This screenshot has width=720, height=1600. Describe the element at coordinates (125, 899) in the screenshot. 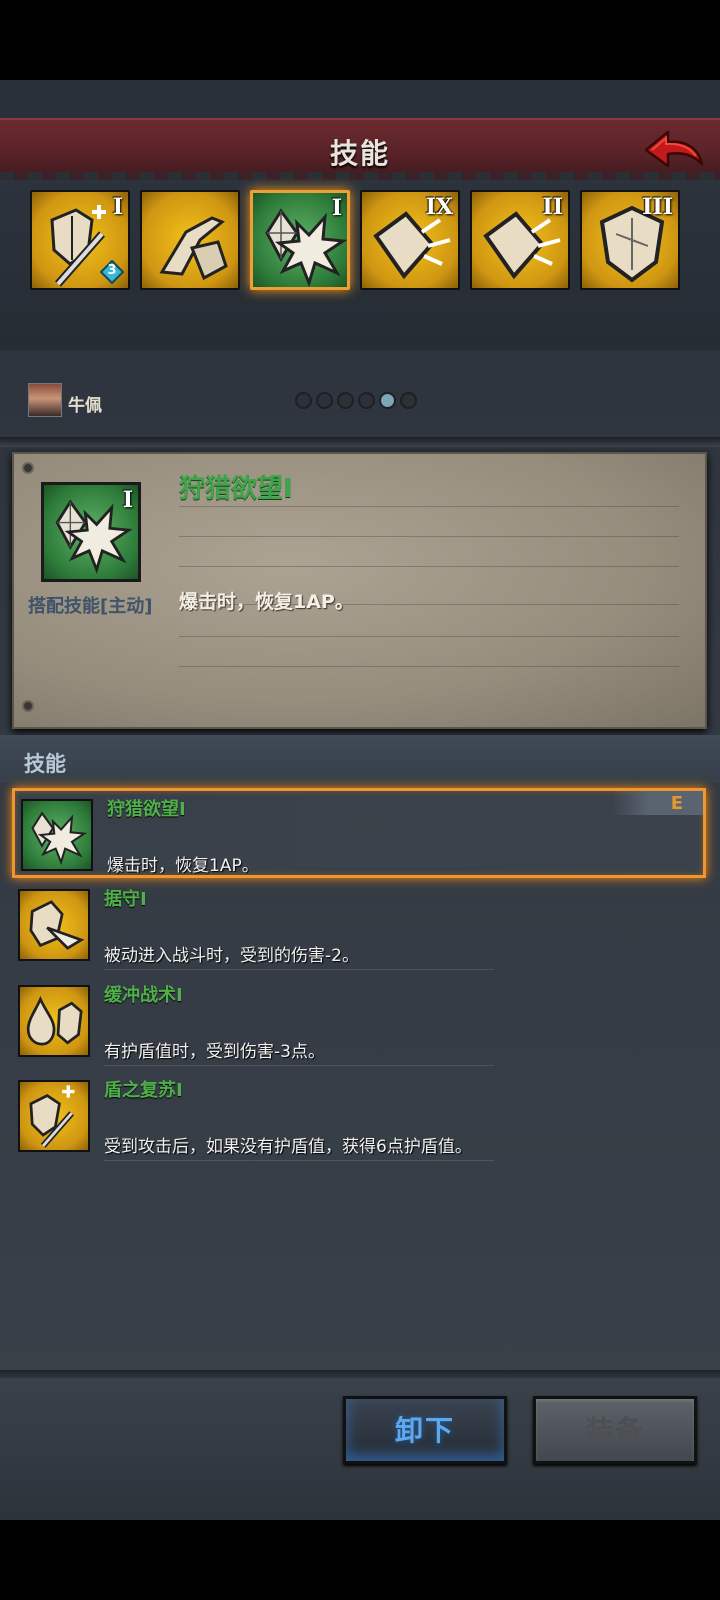

I see `skill-name: 据守I` at that location.